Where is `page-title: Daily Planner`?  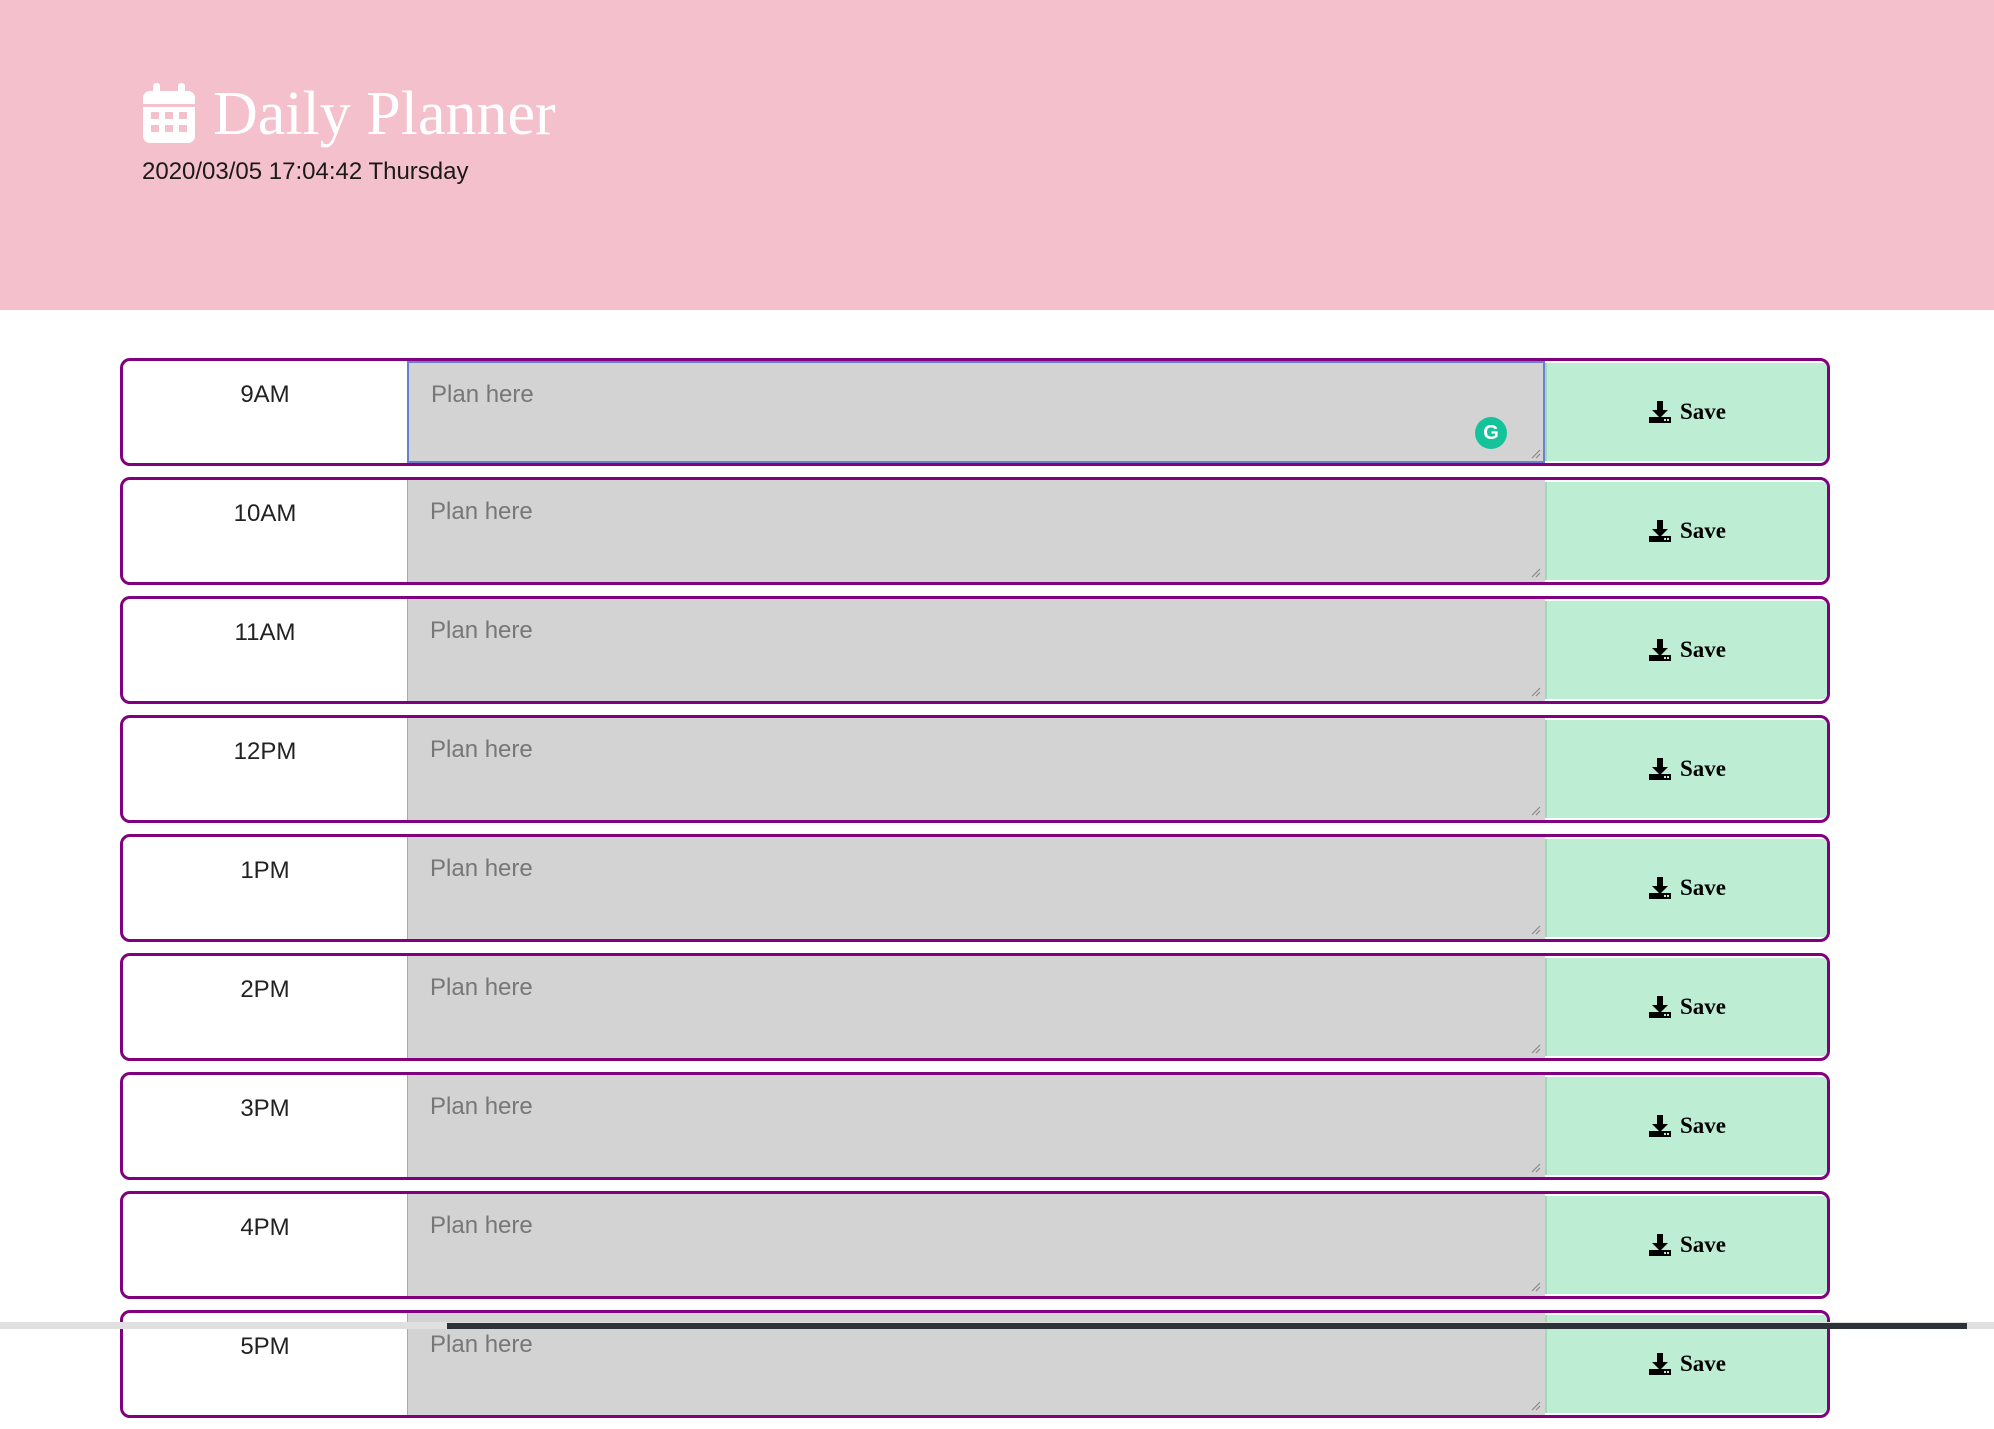
page-title: Daily Planner is located at coordinates (384, 114).